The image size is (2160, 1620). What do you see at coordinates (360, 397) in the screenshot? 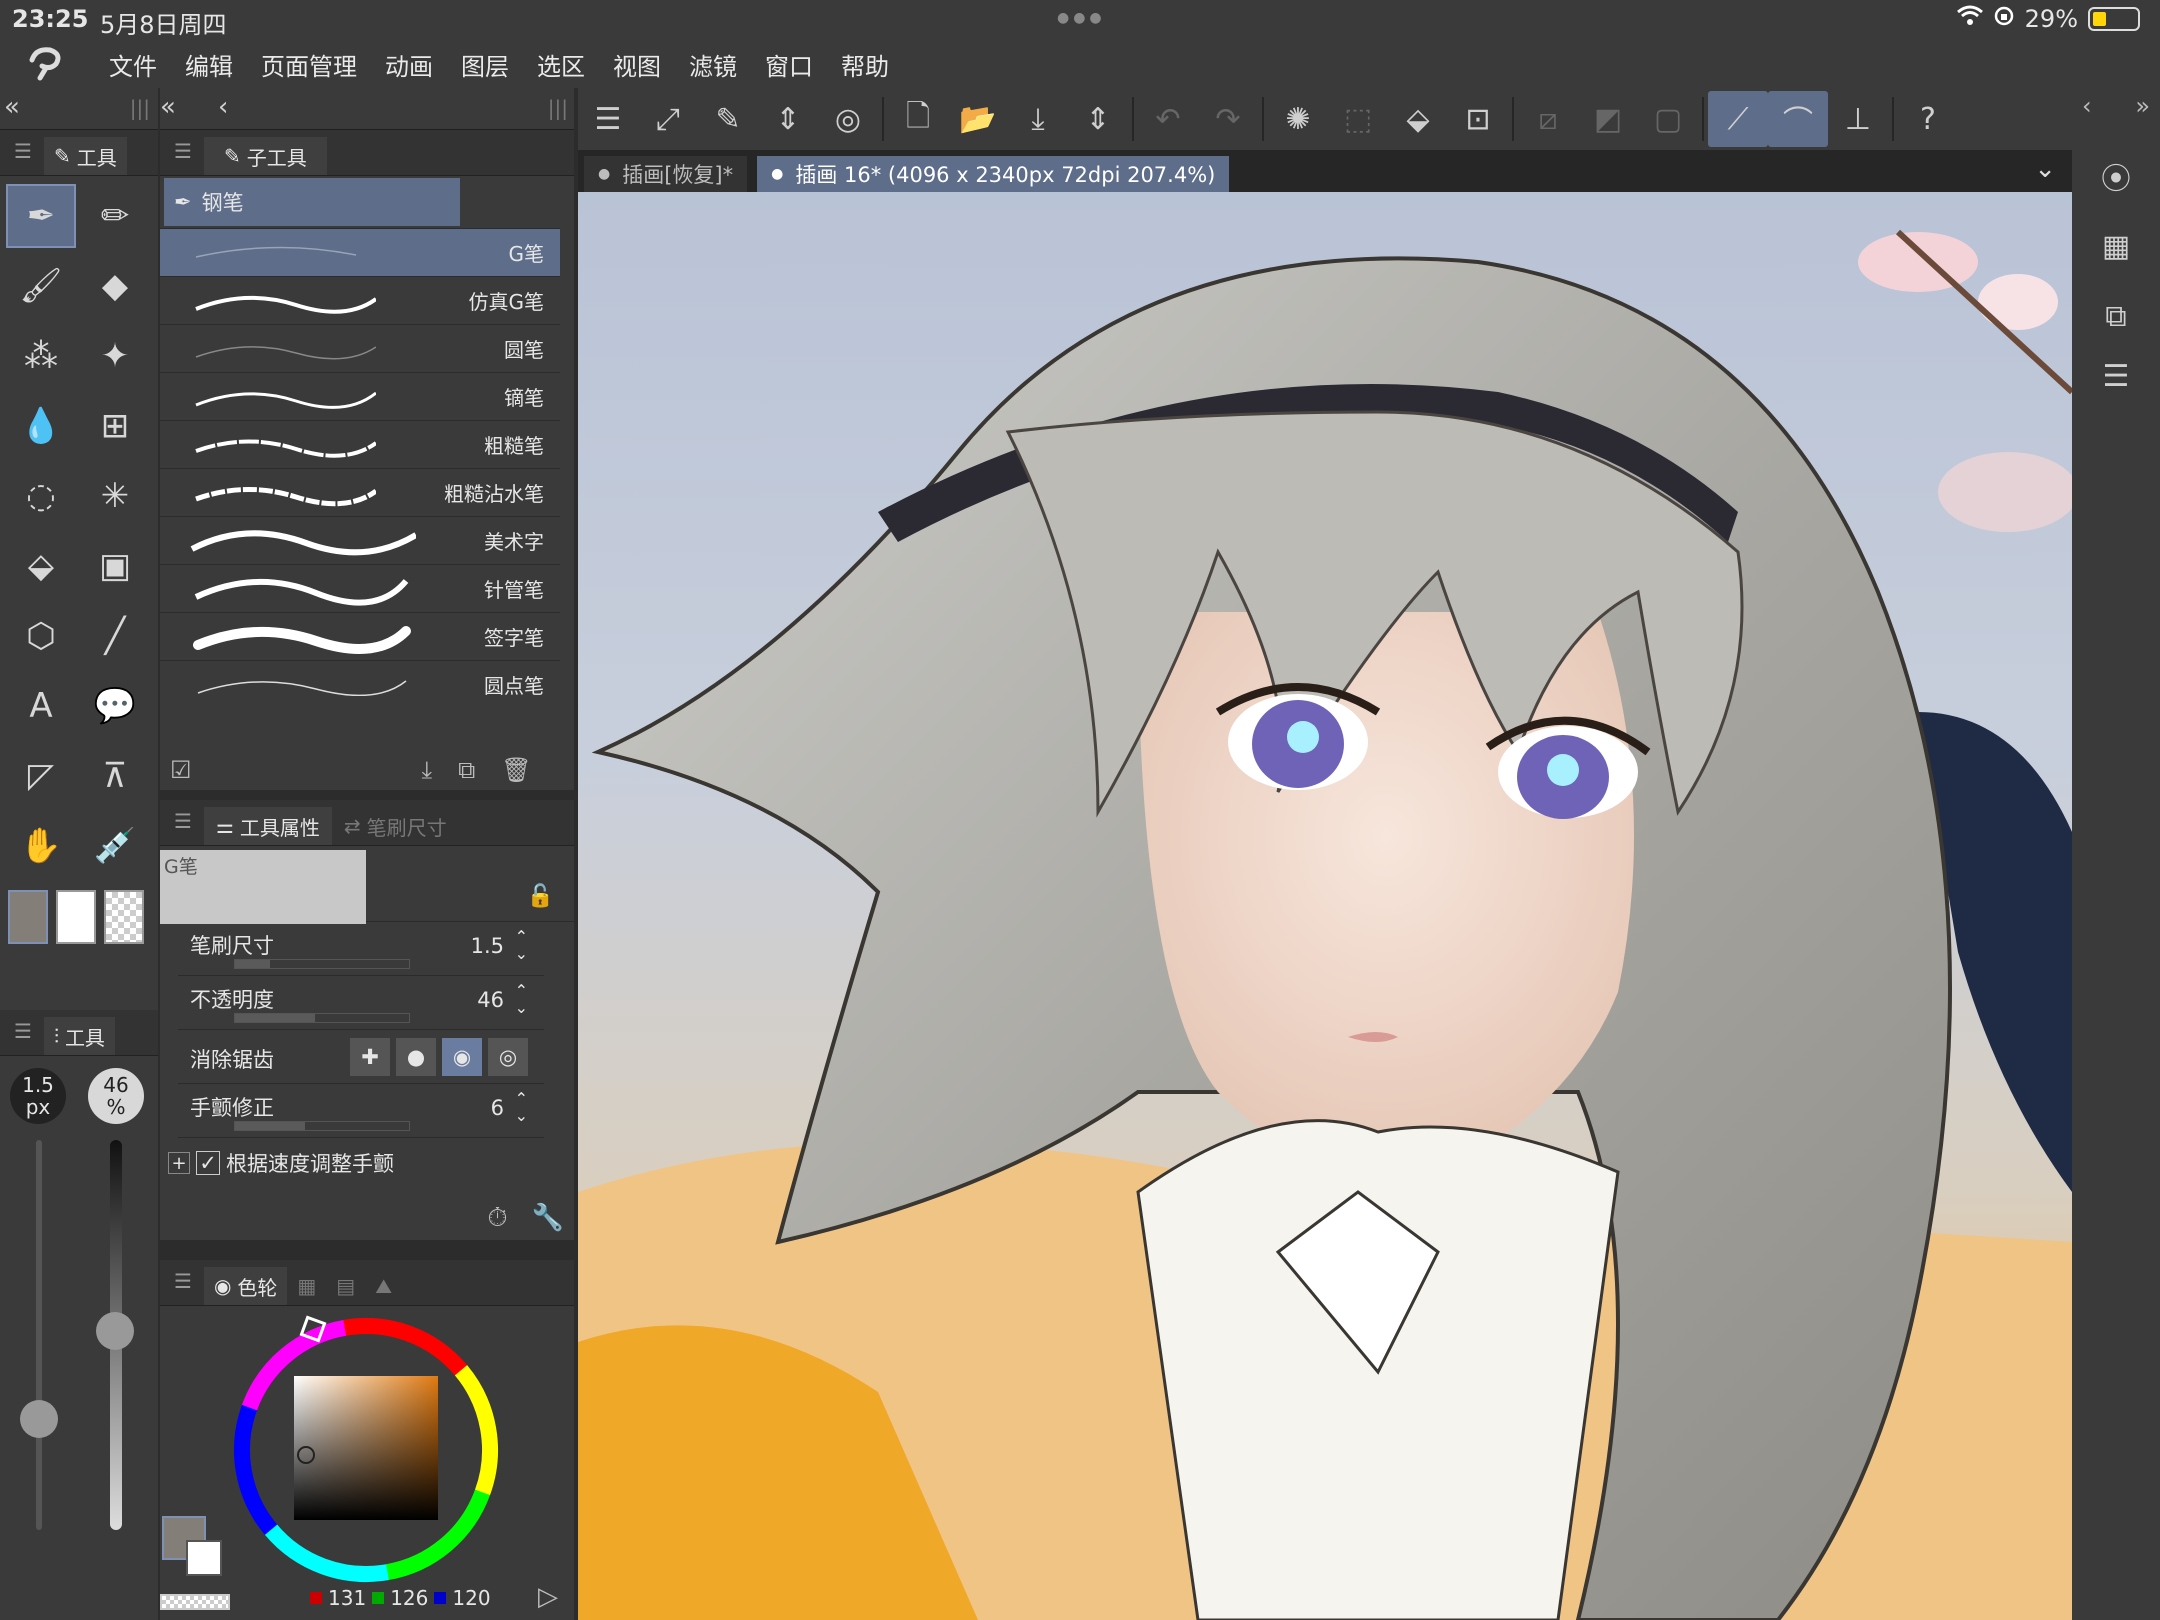
I see `brush-item-mapping-pen: 镝笔` at bounding box center [360, 397].